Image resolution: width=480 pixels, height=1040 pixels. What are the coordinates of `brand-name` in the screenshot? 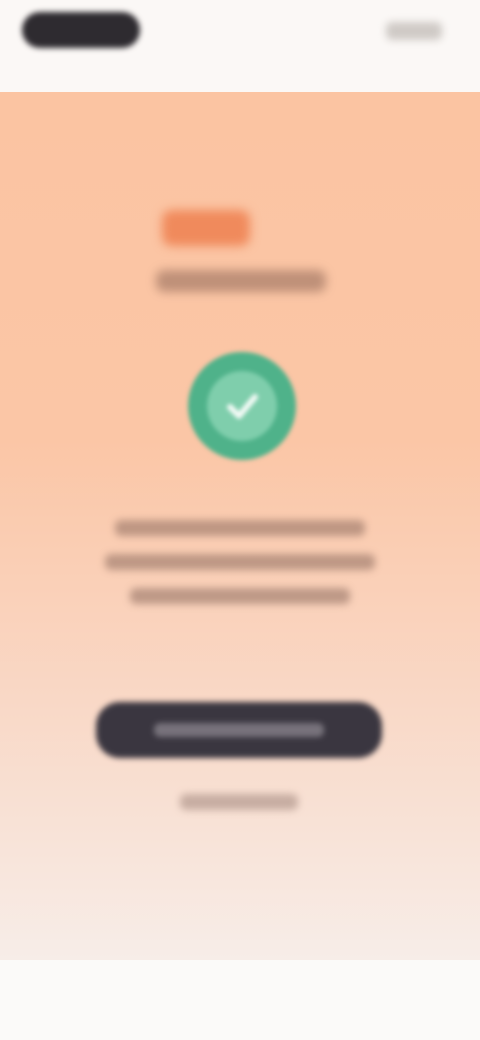 It's located at (241, 281).